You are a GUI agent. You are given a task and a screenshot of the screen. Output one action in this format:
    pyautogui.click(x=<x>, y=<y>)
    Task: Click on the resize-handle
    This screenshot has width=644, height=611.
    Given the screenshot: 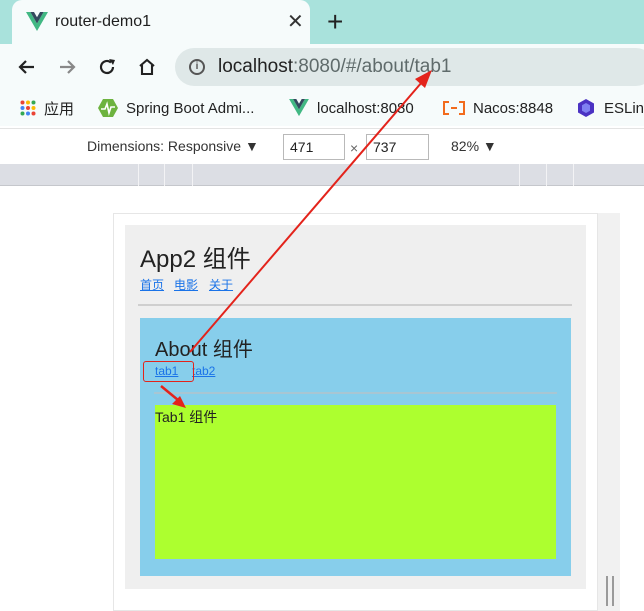 What is the action you would take?
    pyautogui.click(x=610, y=591)
    